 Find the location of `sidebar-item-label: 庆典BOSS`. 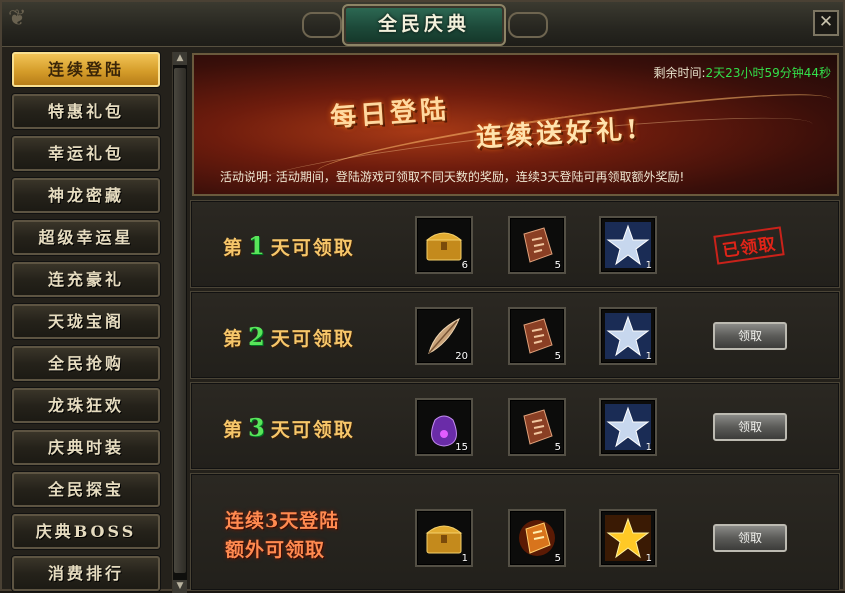

sidebar-item-label: 庆典BOSS is located at coordinates (86, 531).